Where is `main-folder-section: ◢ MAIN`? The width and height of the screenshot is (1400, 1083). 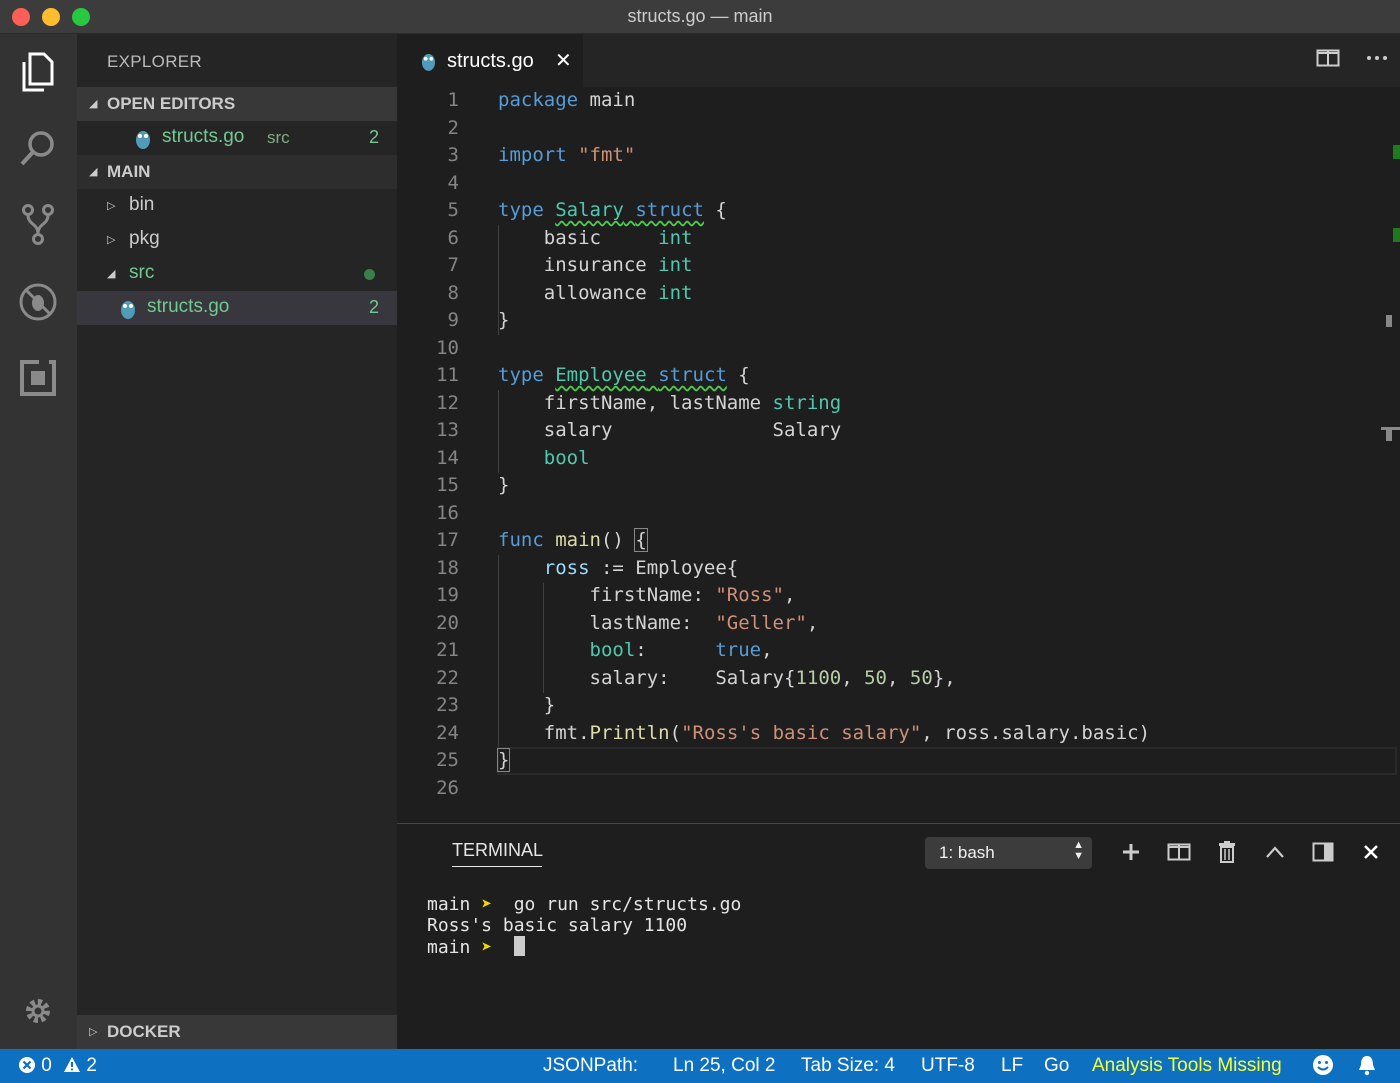 main-folder-section: ◢ MAIN is located at coordinates (237, 172).